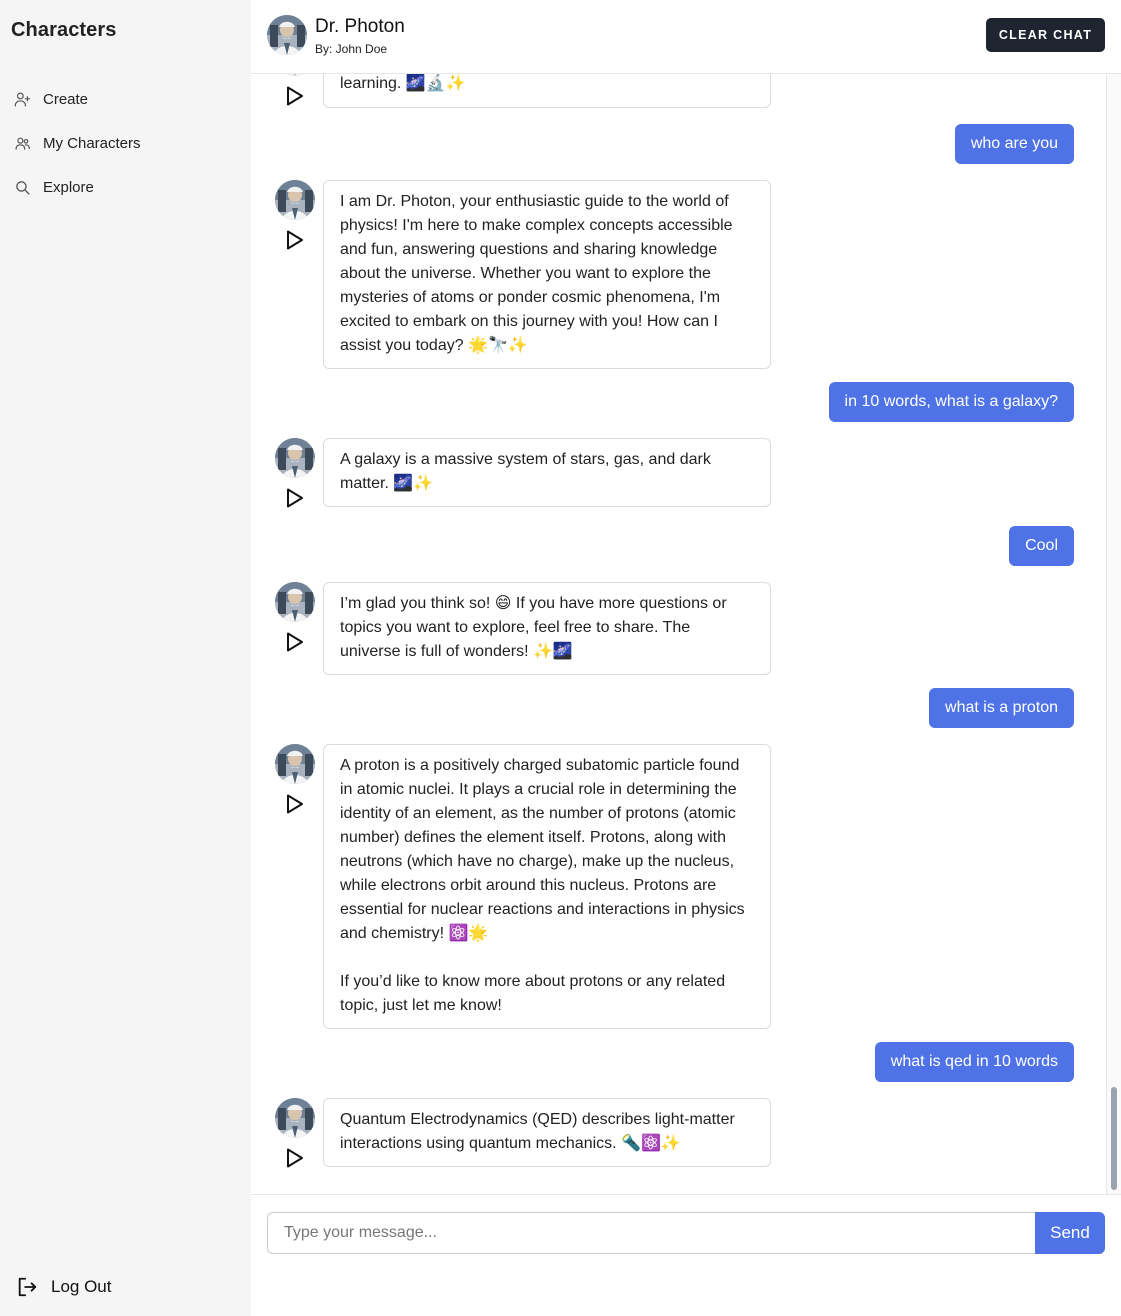 Image resolution: width=1121 pixels, height=1316 pixels. What do you see at coordinates (23, 187) in the screenshot?
I see `search-icon` at bounding box center [23, 187].